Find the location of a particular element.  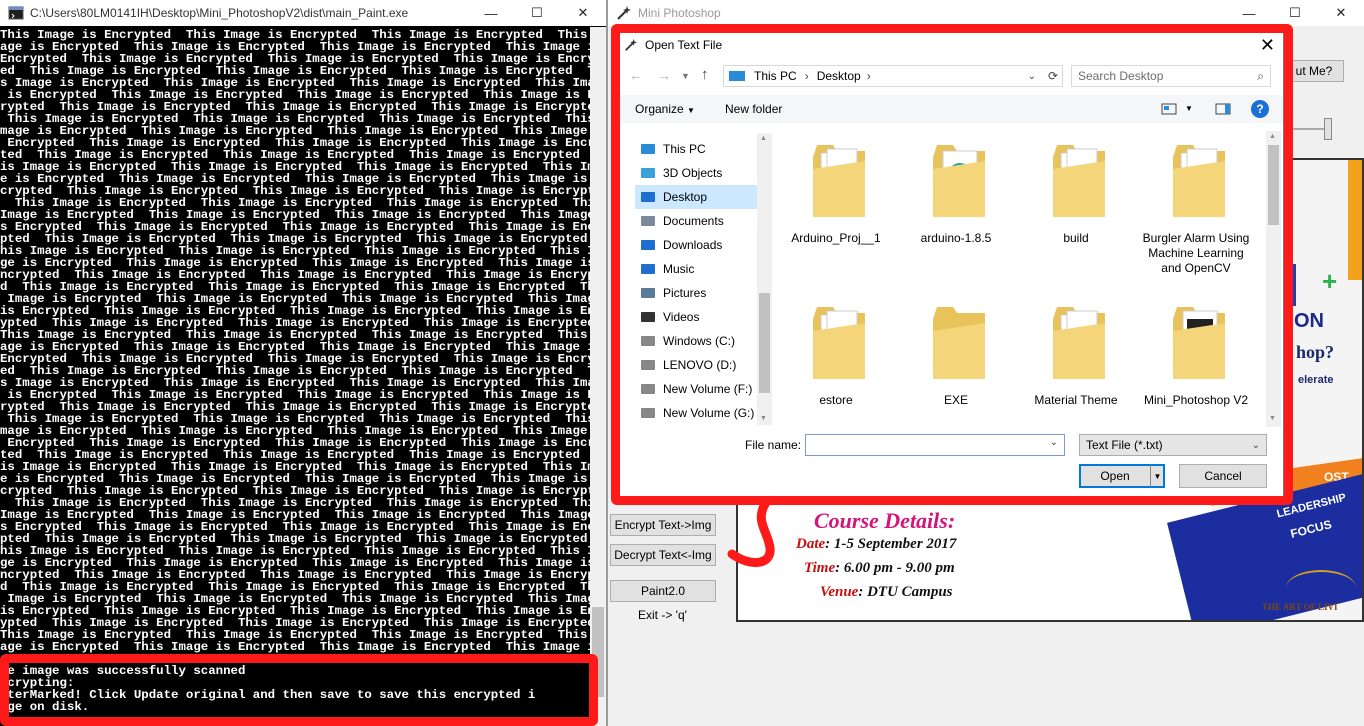

file-item-label: EXE is located at coordinates (955, 400).